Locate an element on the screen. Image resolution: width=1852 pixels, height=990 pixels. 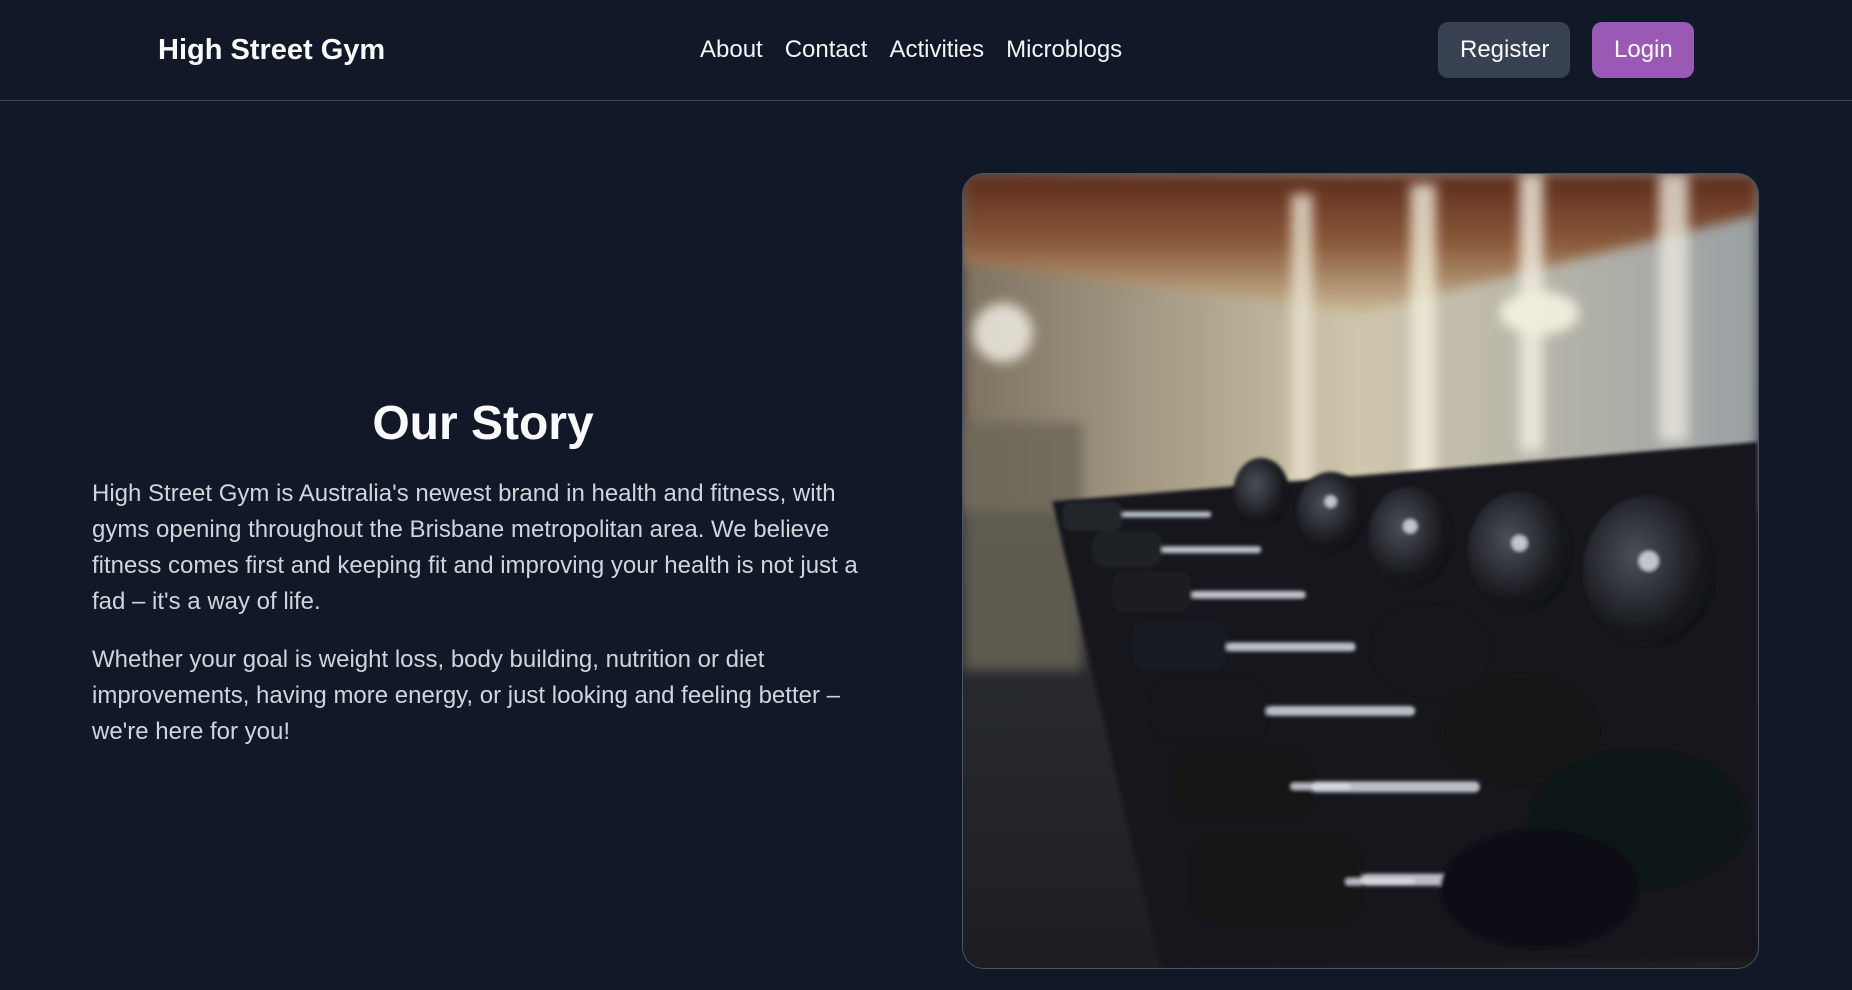
register-button: Register is located at coordinates (1504, 50).